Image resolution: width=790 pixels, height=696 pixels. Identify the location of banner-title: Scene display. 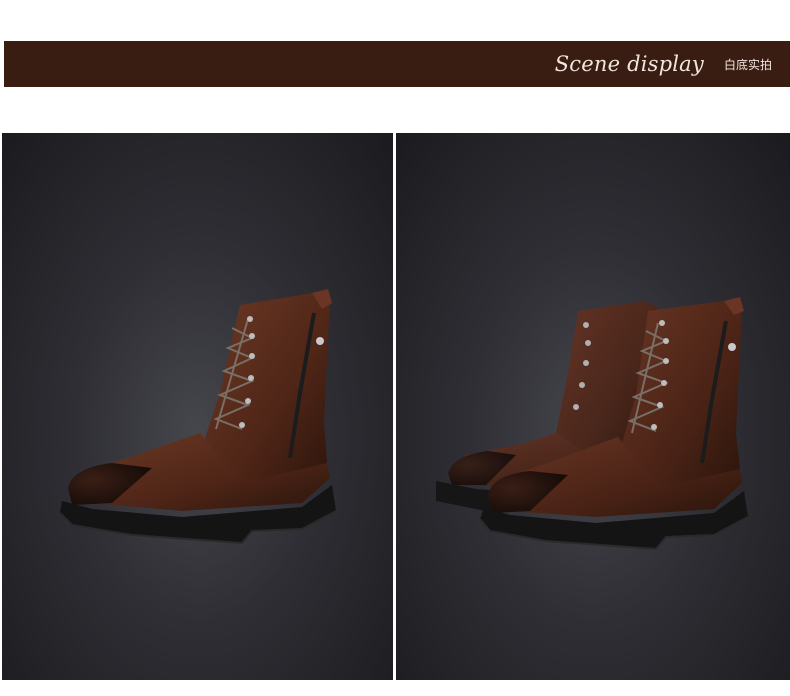
(629, 64).